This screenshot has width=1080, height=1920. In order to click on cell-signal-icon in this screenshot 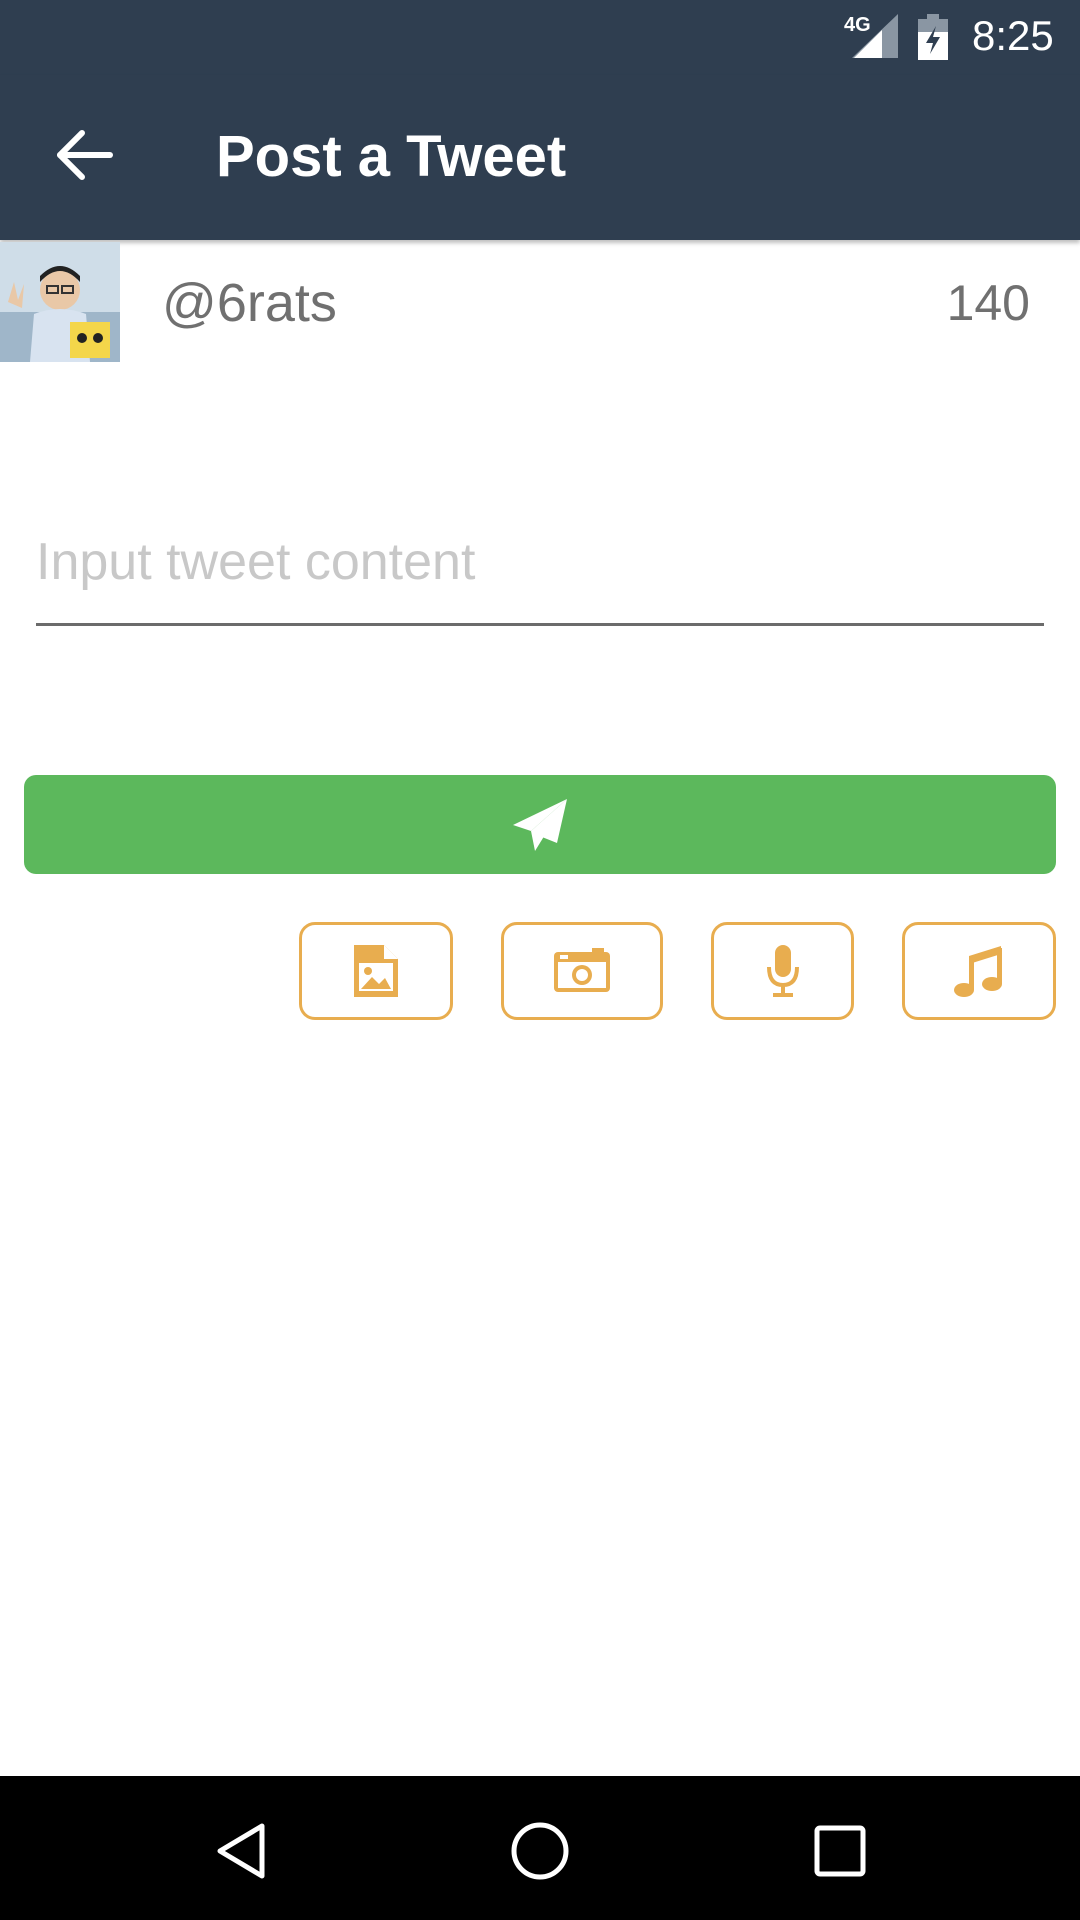, I will do `click(875, 36)`.